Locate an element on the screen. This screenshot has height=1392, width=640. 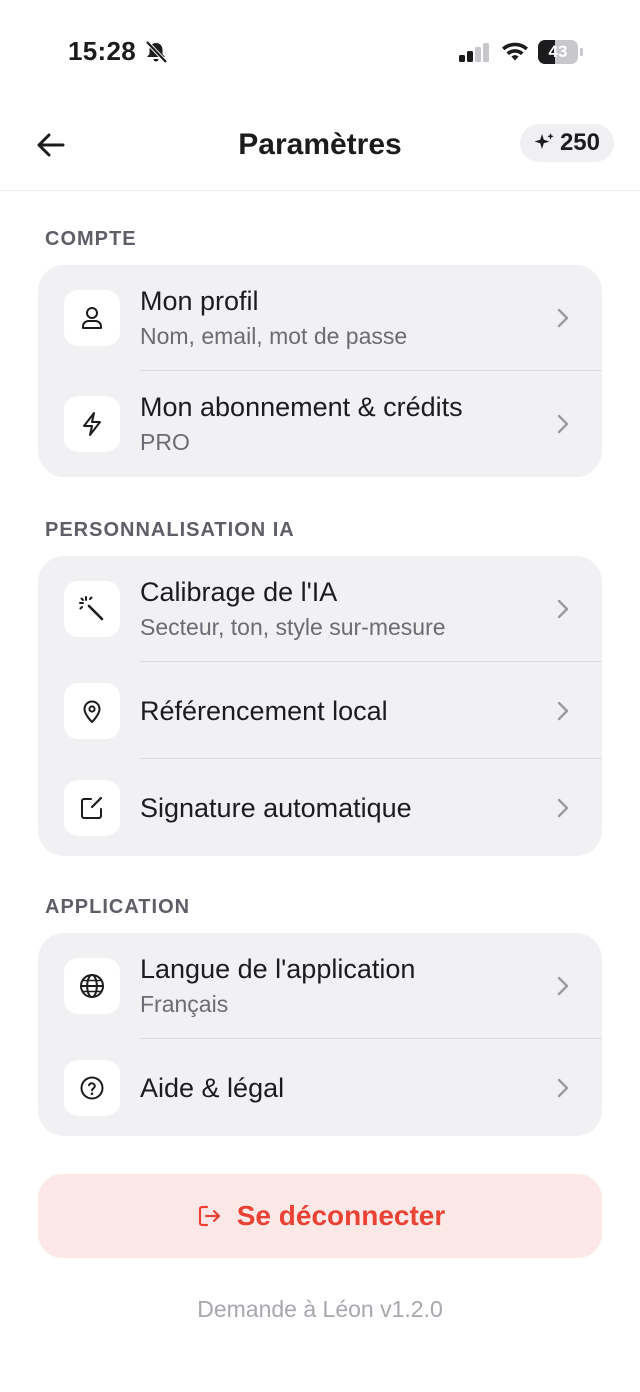
settings-item-title: Mon profil is located at coordinates (199, 301).